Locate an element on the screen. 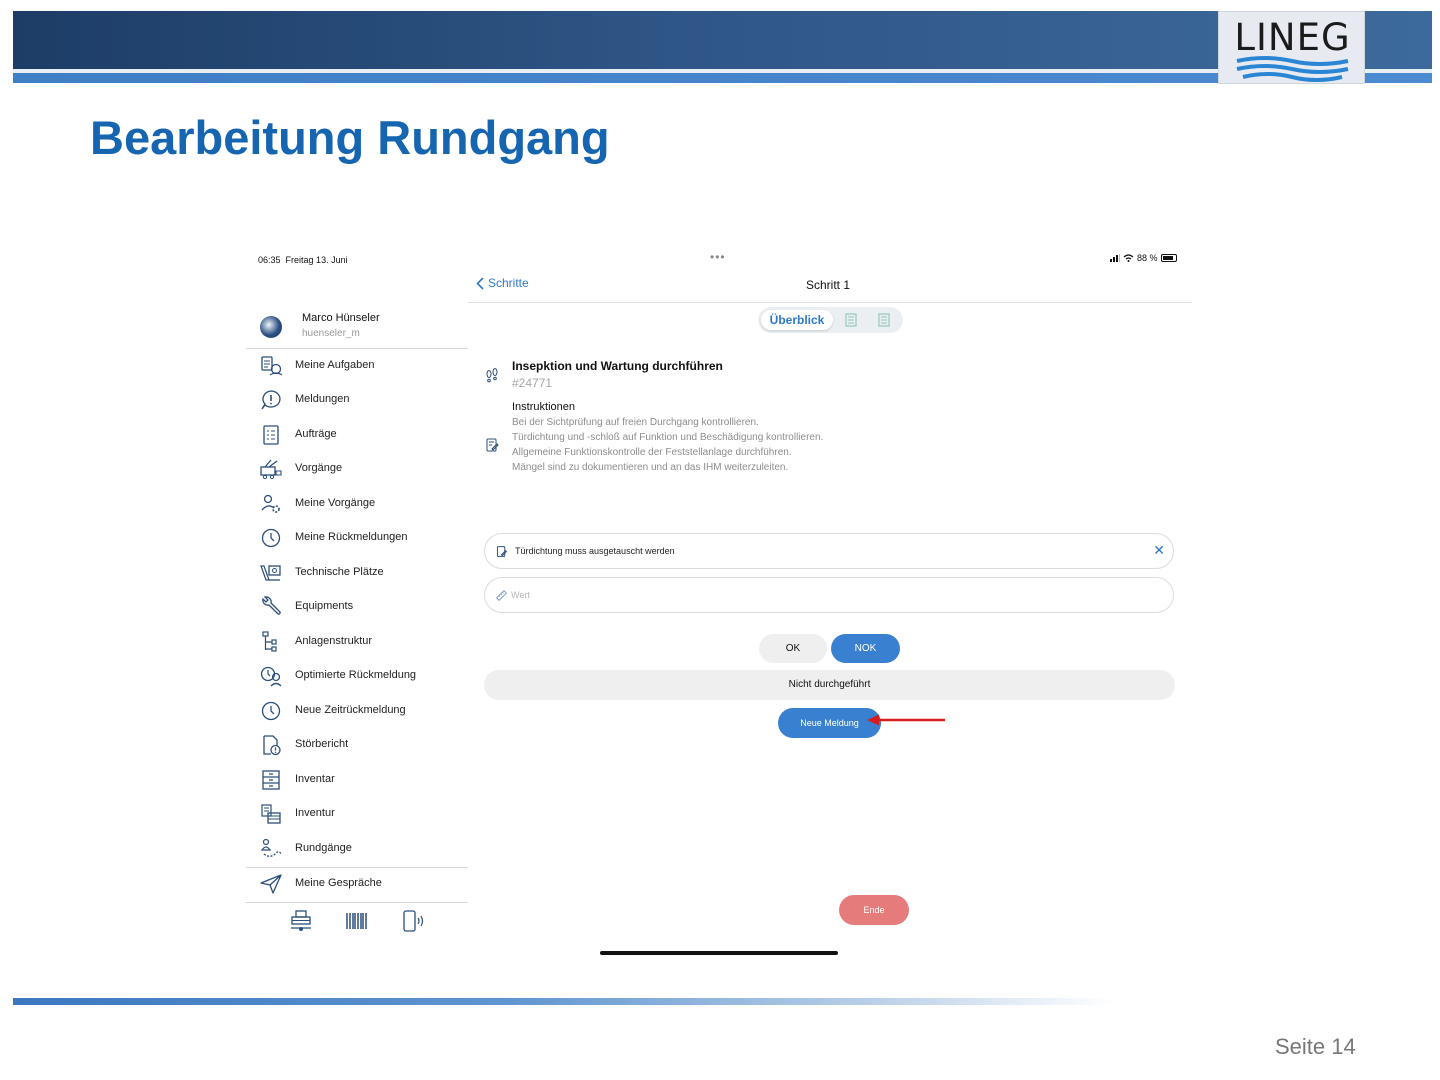 The height and width of the screenshot is (1080, 1440). sidebar-item-optimierte-rueckmeldung: Optimierte Rückmeldung is located at coordinates (357, 676).